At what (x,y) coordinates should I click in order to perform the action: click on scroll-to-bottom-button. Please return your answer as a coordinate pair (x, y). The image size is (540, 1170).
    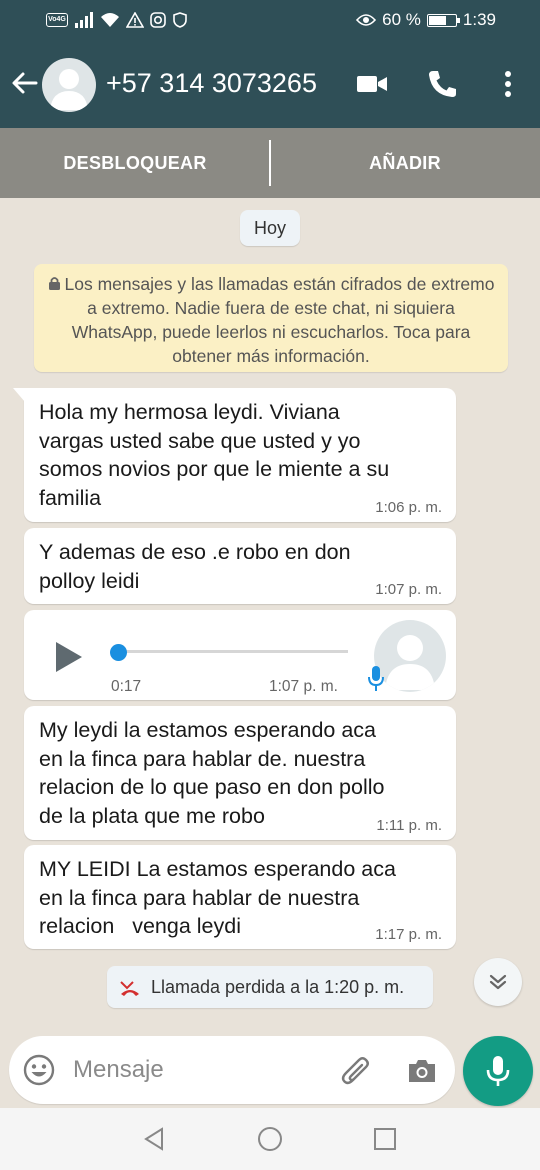
    Looking at the image, I should click on (498, 982).